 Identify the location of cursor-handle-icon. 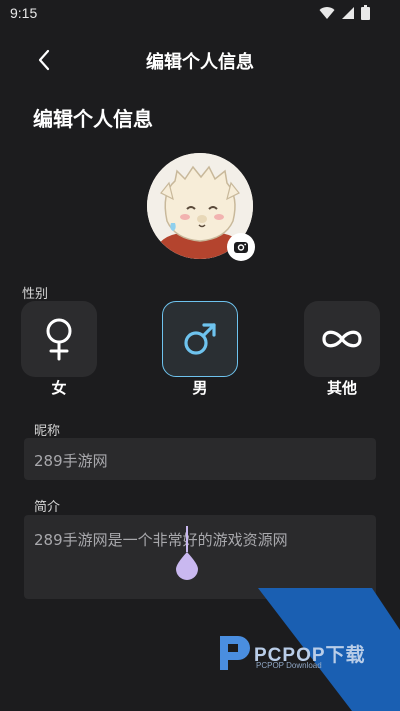
(187, 553).